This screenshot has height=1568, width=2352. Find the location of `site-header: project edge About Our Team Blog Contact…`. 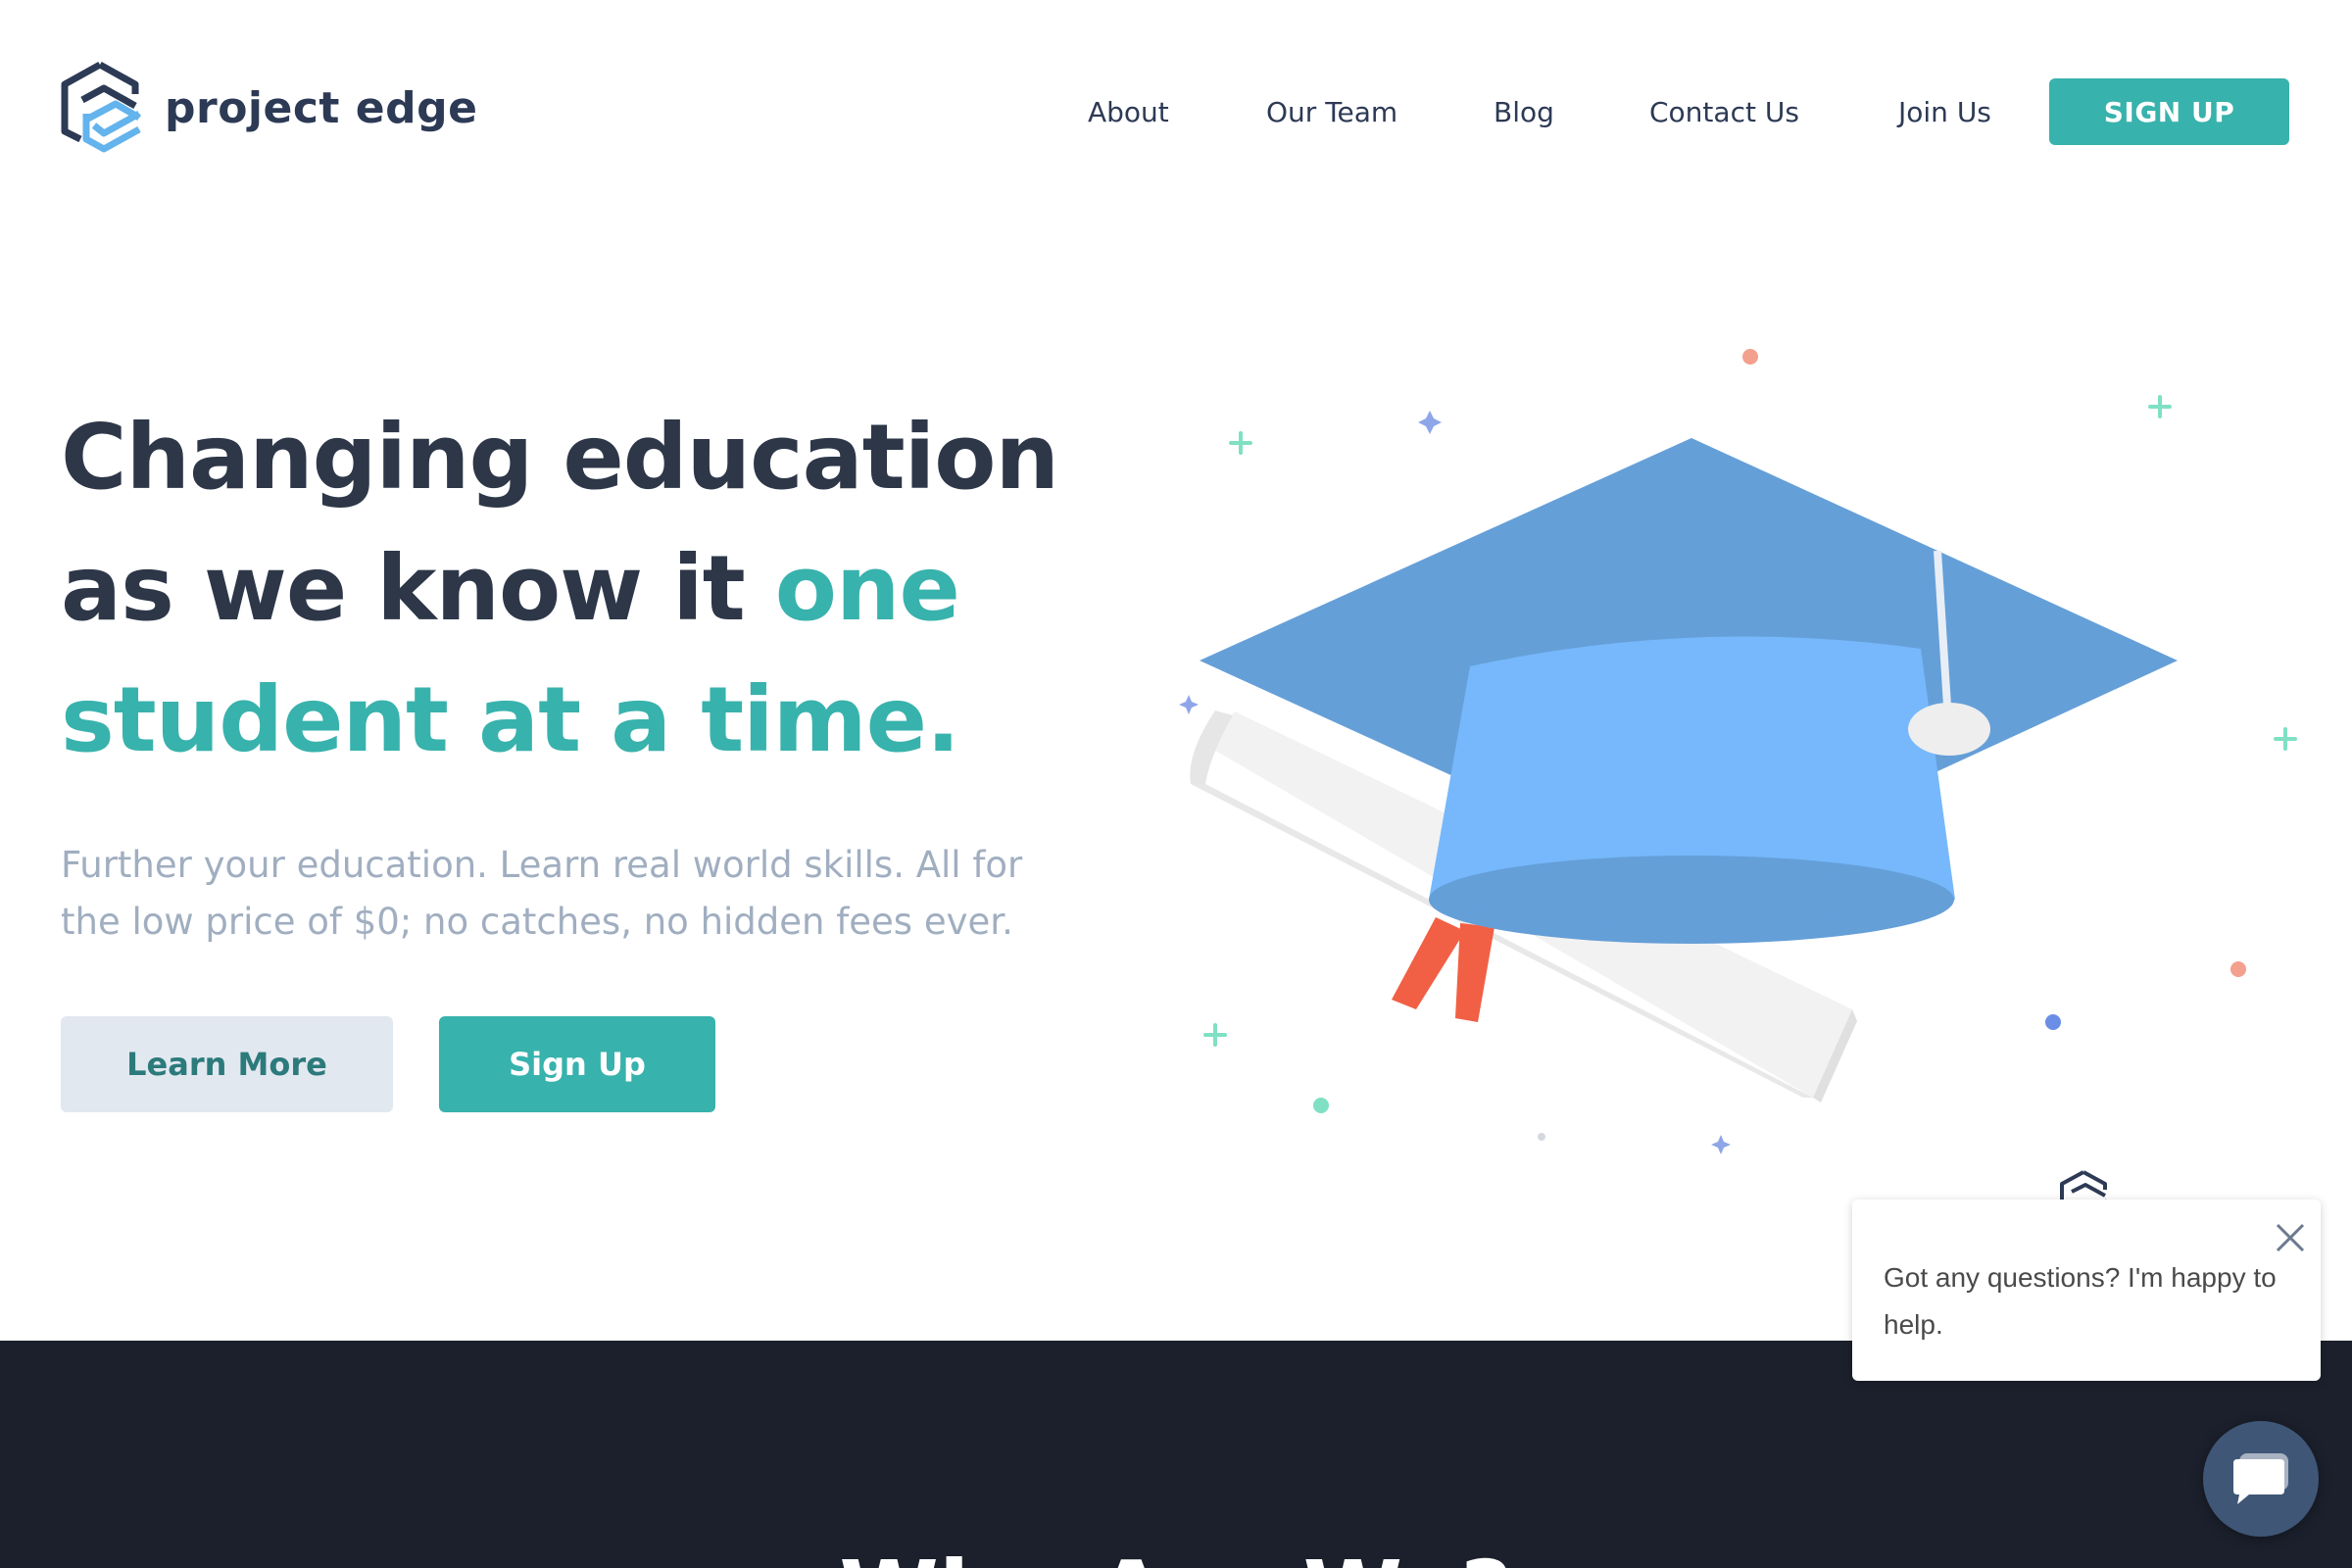

site-header: project edge About Our Team Blog Contact… is located at coordinates (1176, 112).